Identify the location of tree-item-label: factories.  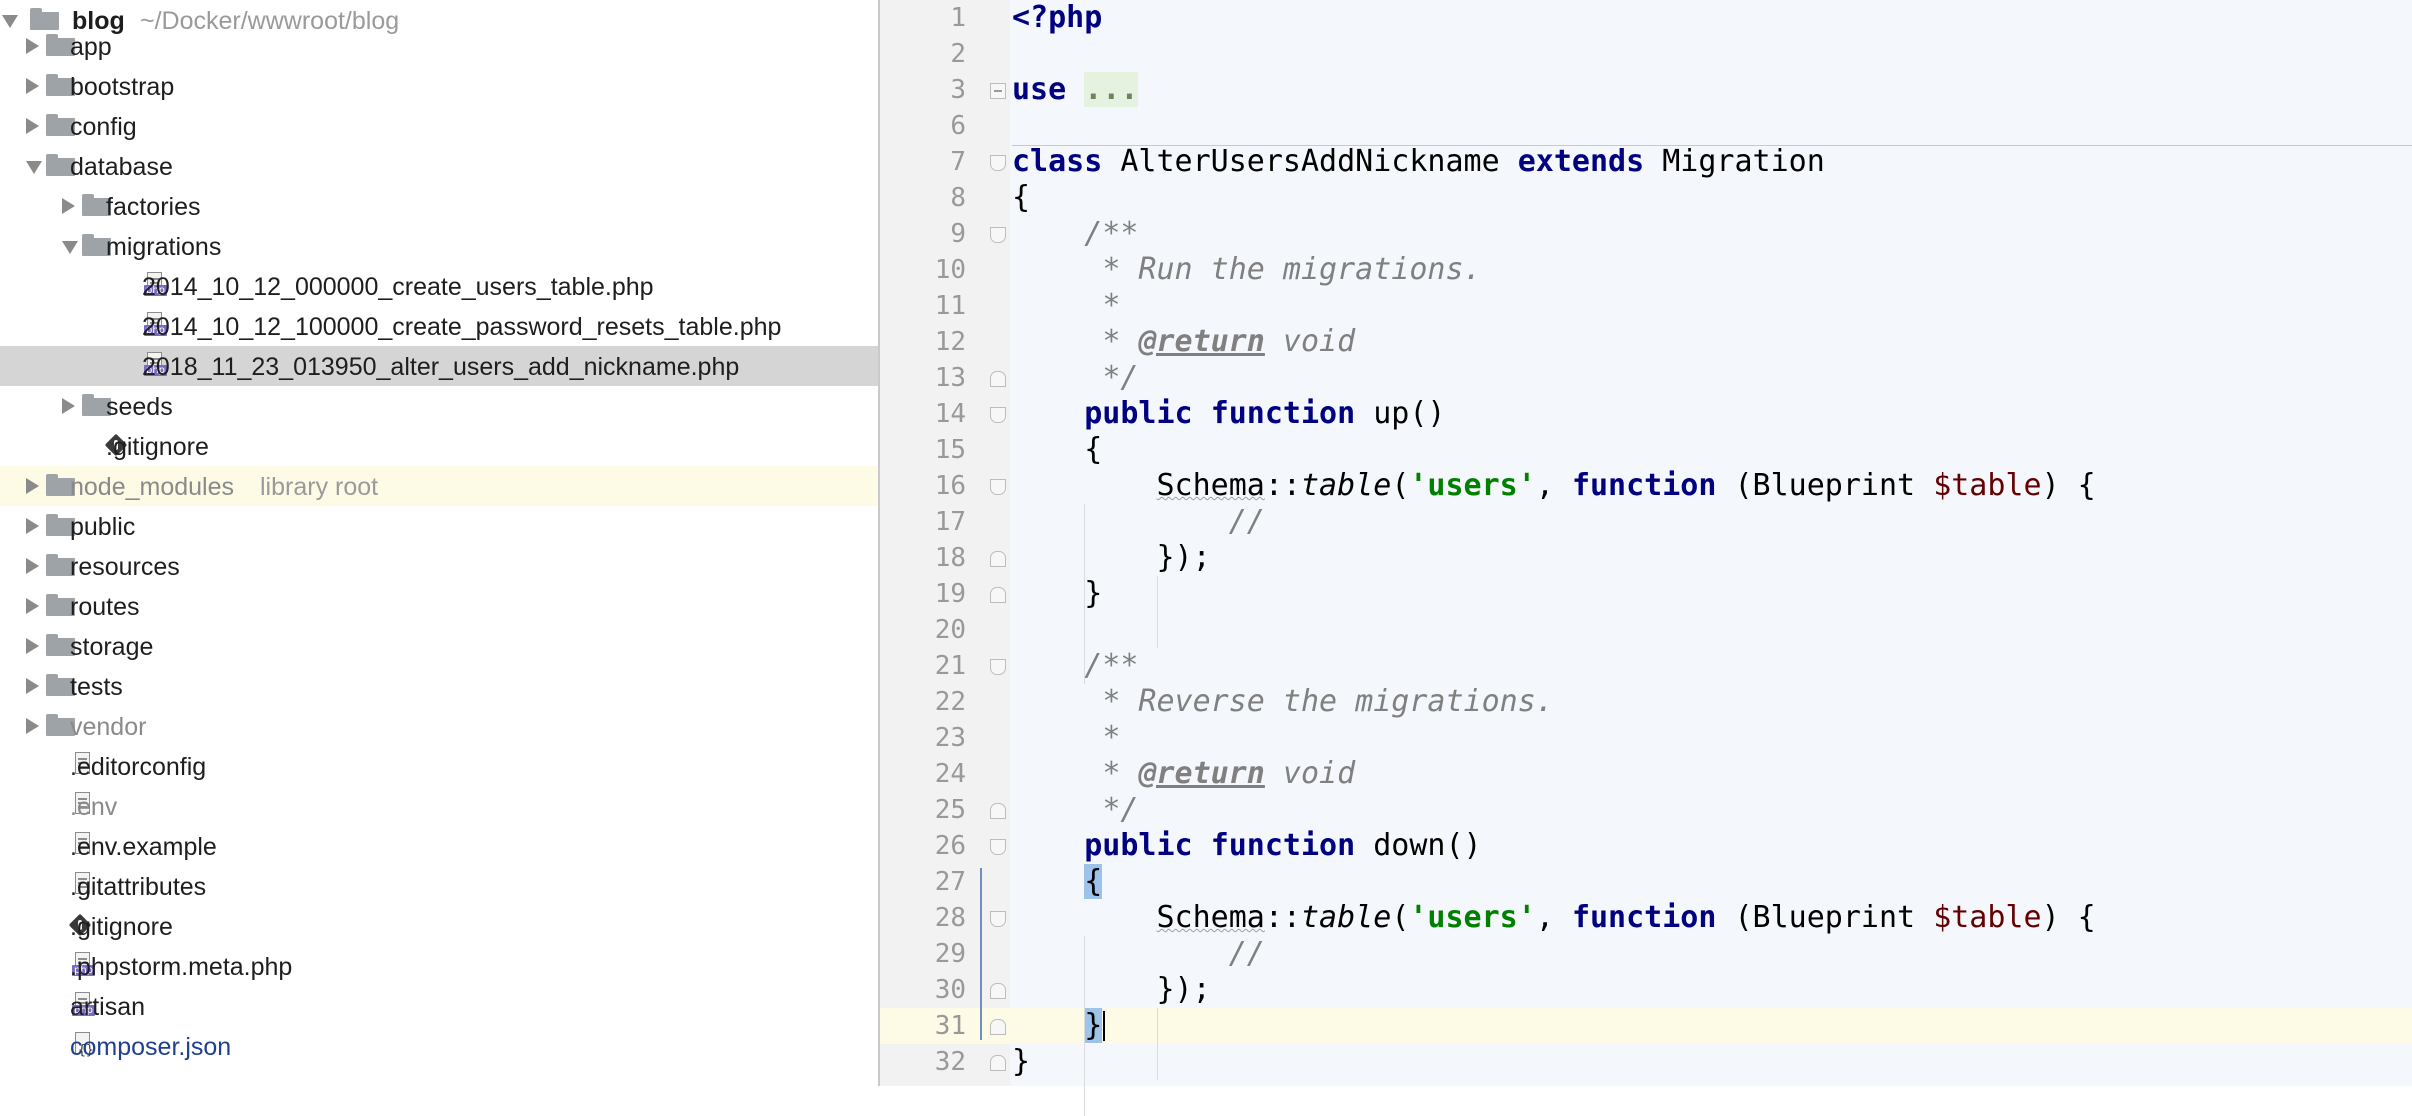
(153, 207).